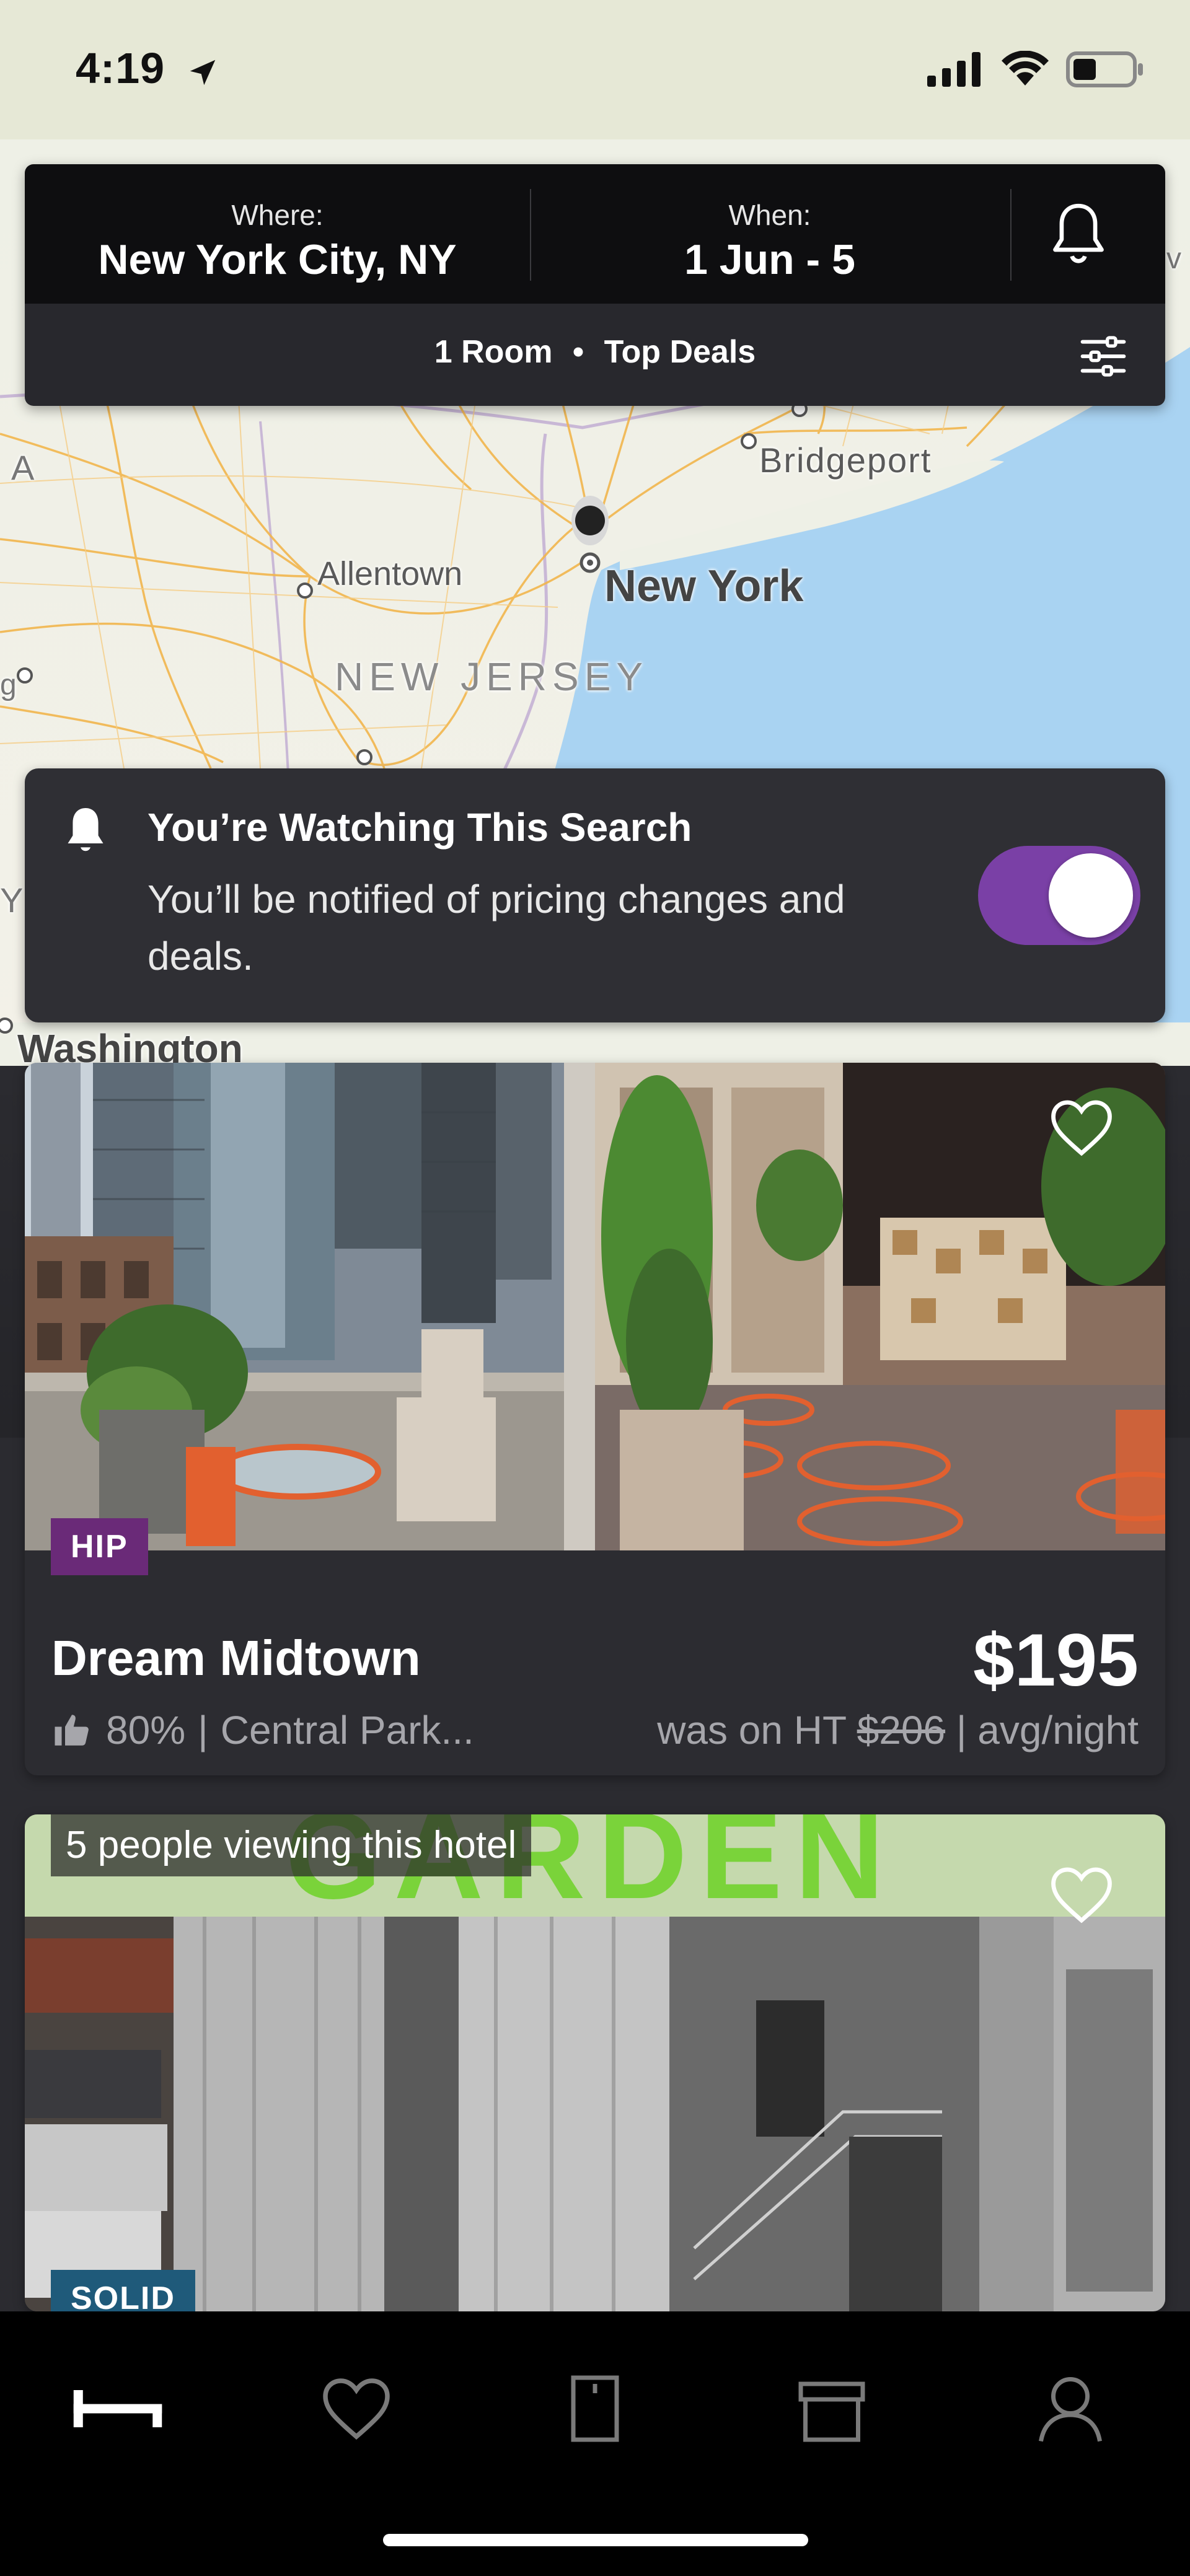 This screenshot has height=2576, width=1190. I want to click on tab-profile, so click(1070, 2408).